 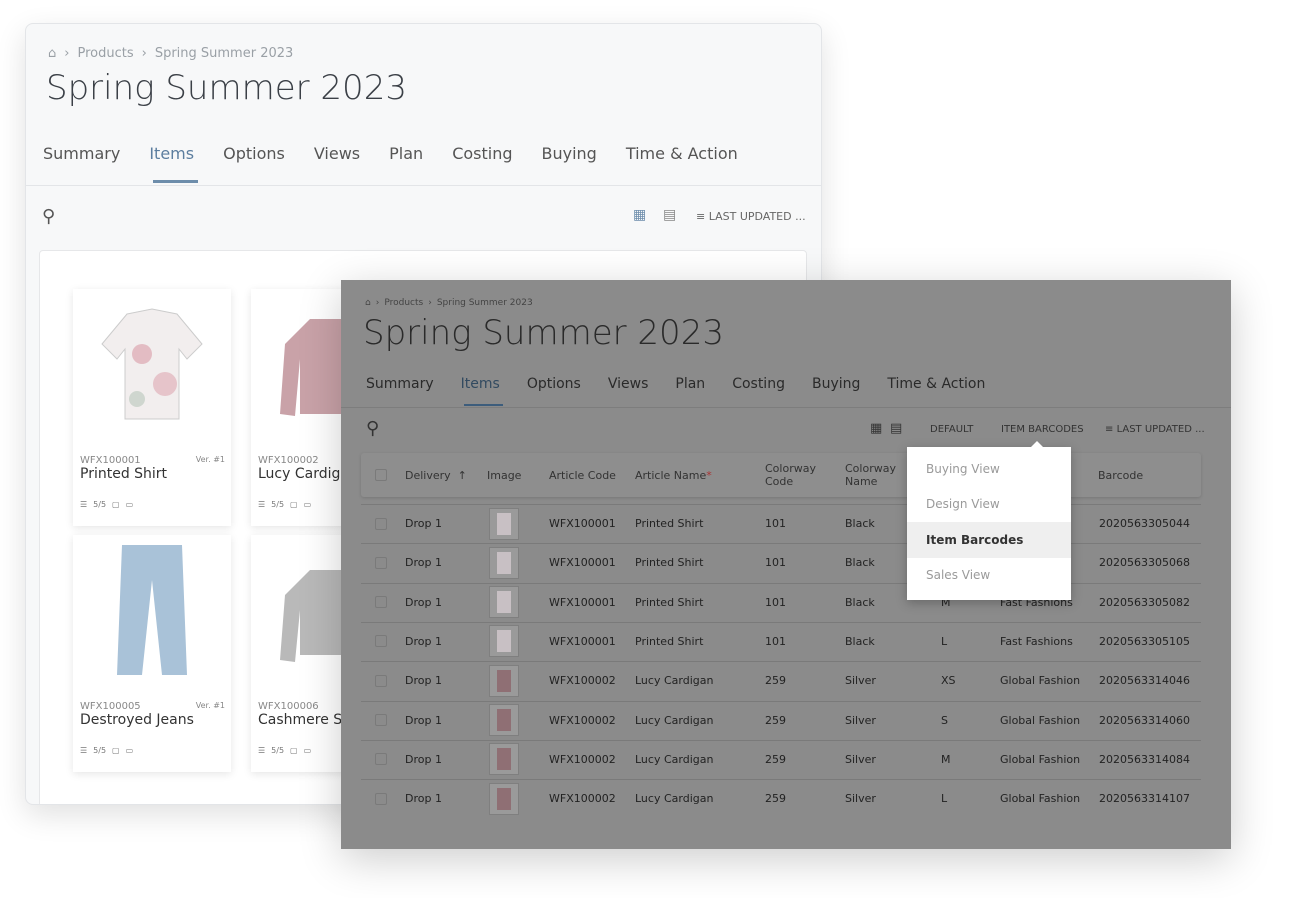 I want to click on select-all-checkbox, so click(x=381, y=475).